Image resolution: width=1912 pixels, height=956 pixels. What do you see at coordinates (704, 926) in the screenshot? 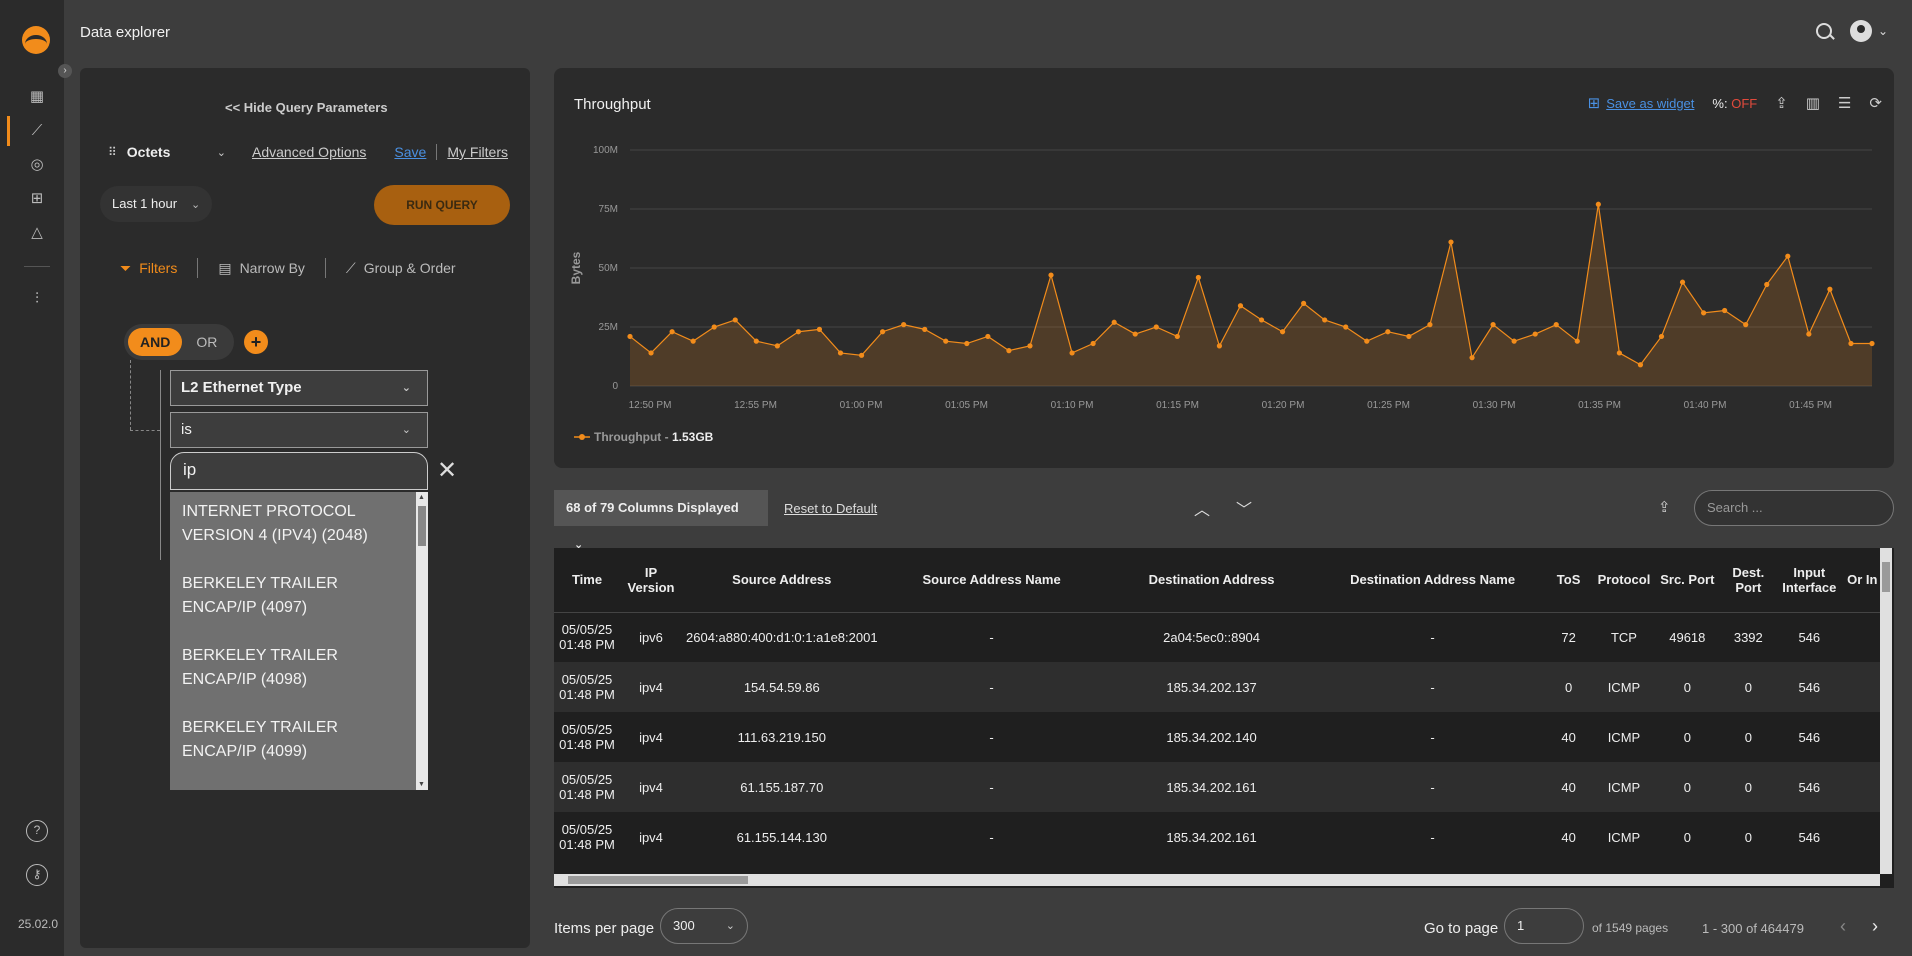
I see `items-per-page-select: 300 ⌄` at bounding box center [704, 926].